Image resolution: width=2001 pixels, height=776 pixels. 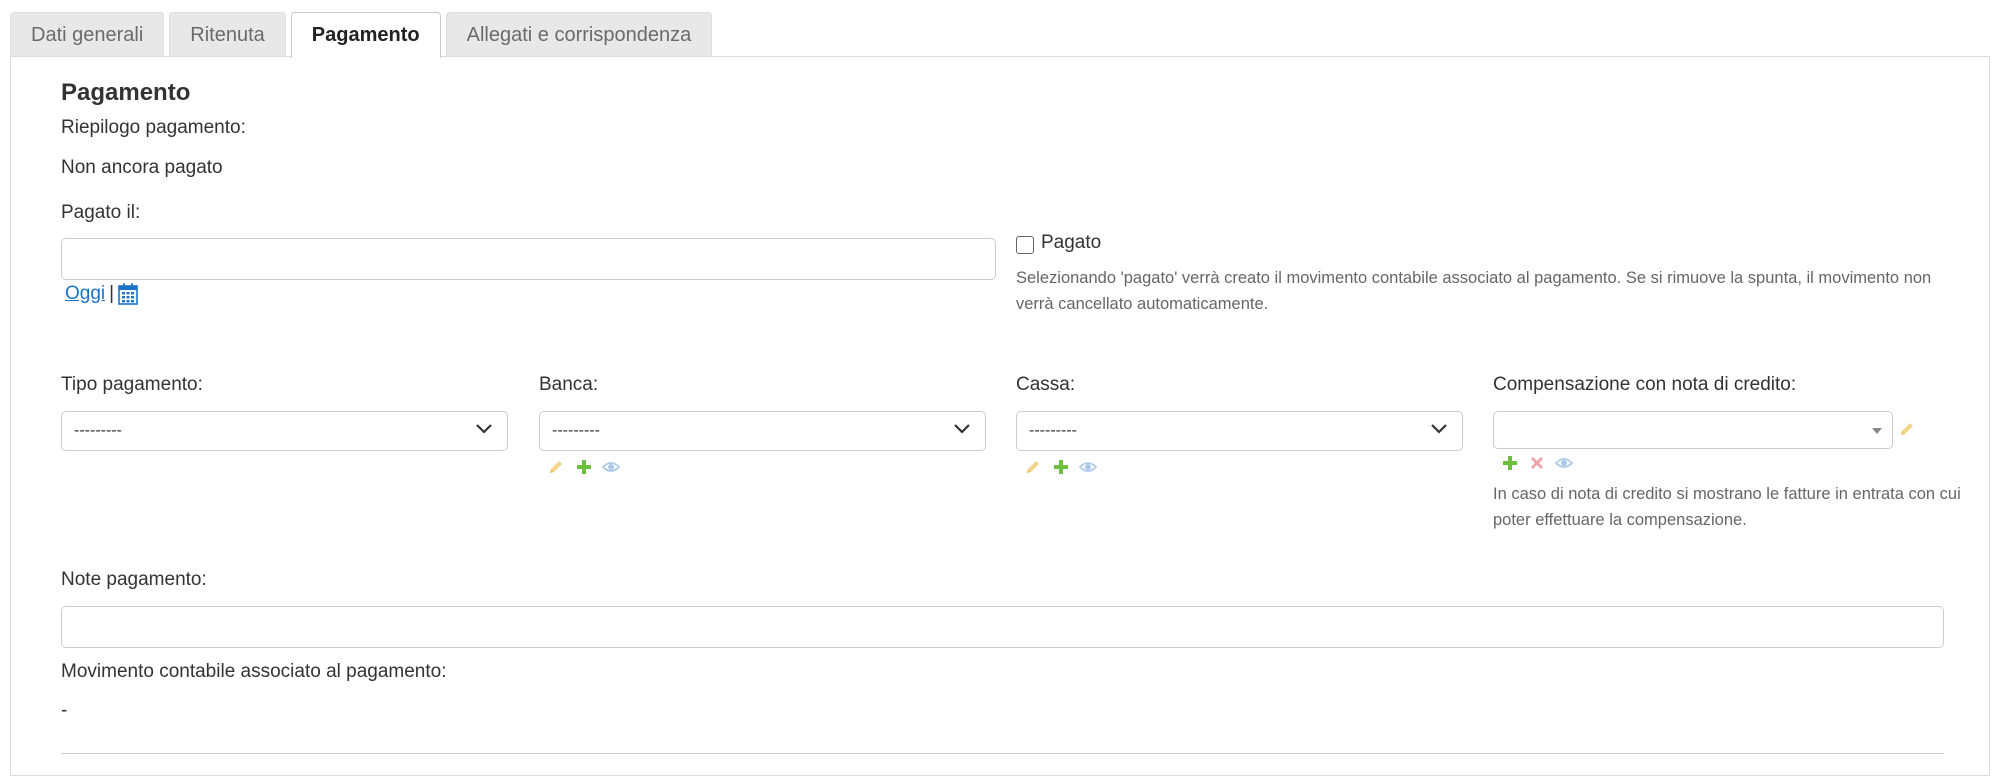 I want to click on tab-ritenuta: Ritenuta, so click(x=227, y=34).